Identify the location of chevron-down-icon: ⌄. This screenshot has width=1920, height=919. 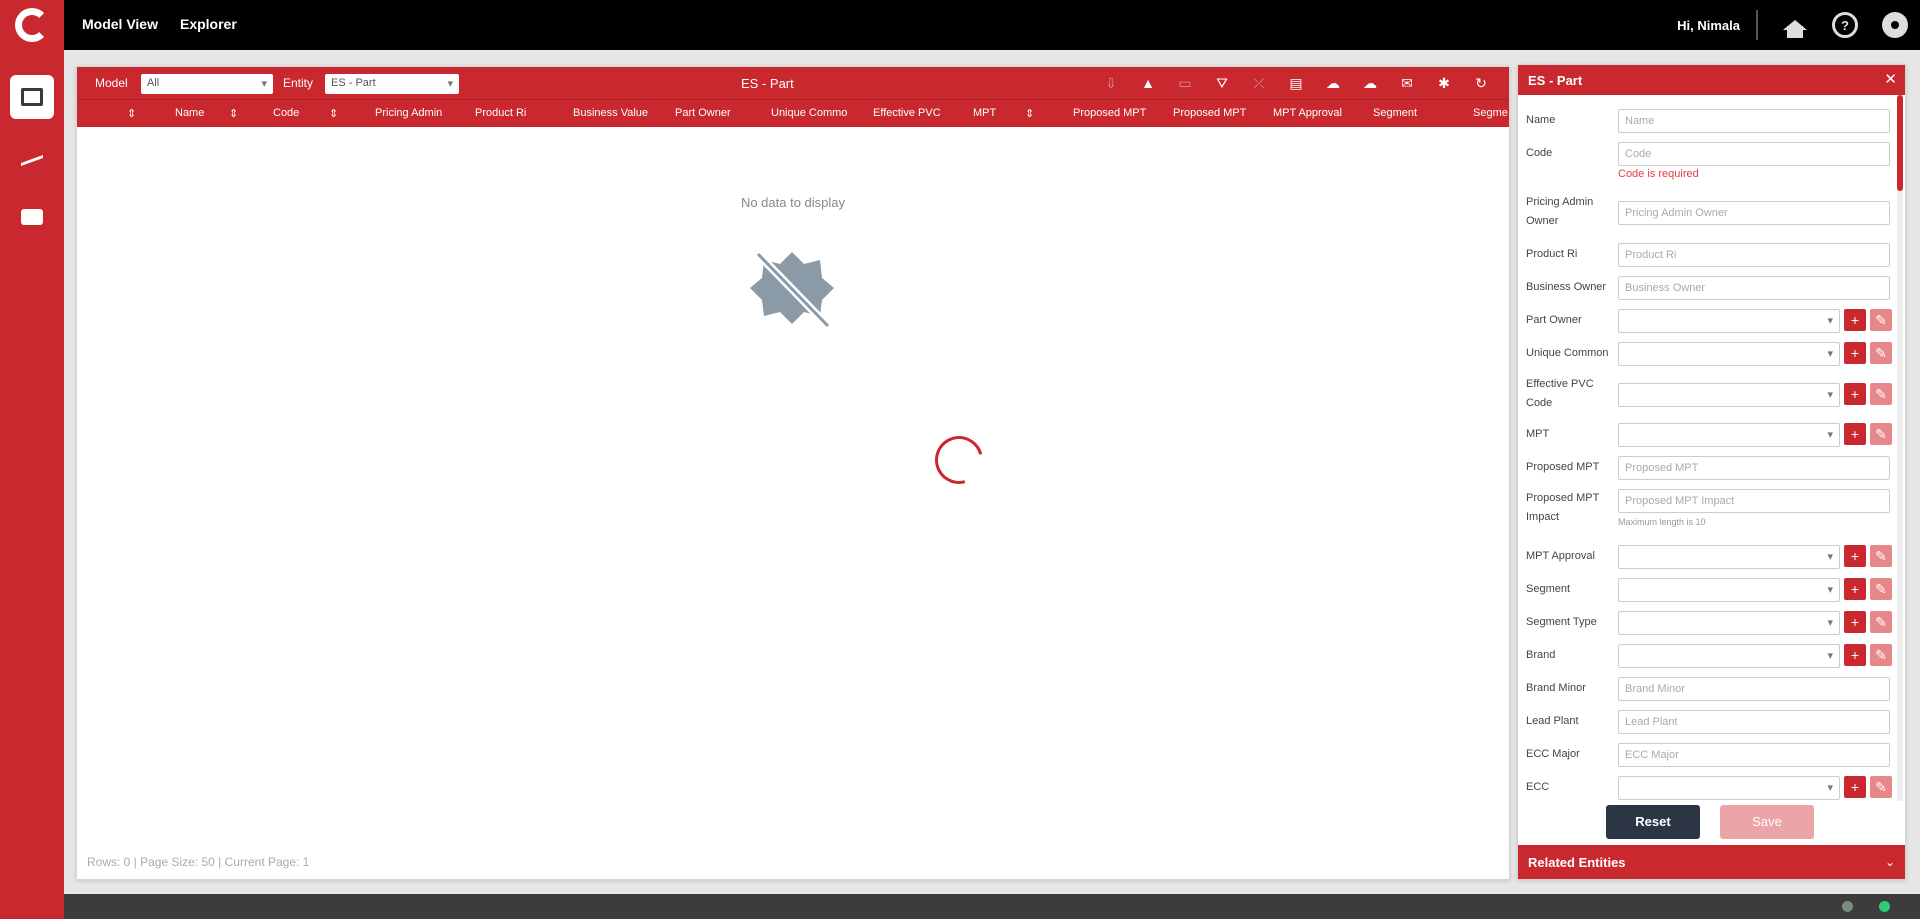
(1890, 862).